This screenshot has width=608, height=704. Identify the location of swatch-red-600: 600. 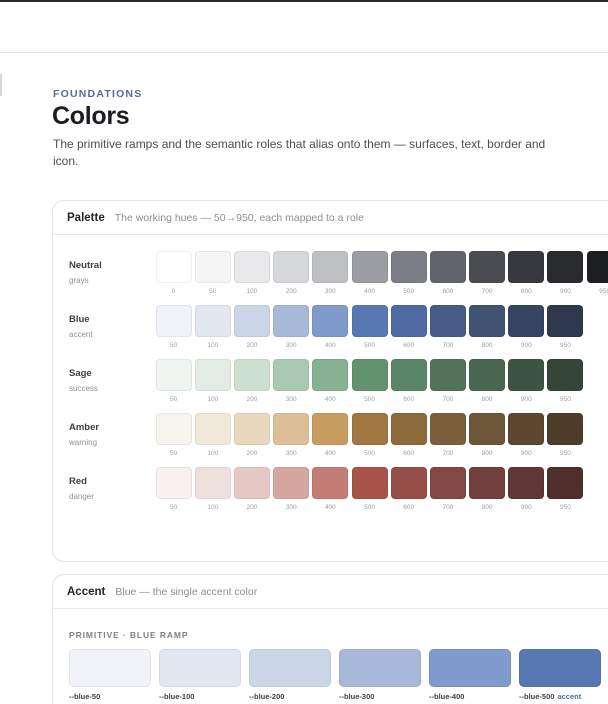
(408, 494).